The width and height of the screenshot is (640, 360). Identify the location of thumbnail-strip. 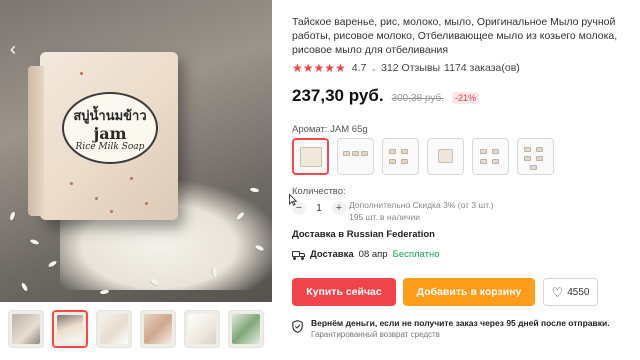
(136, 329).